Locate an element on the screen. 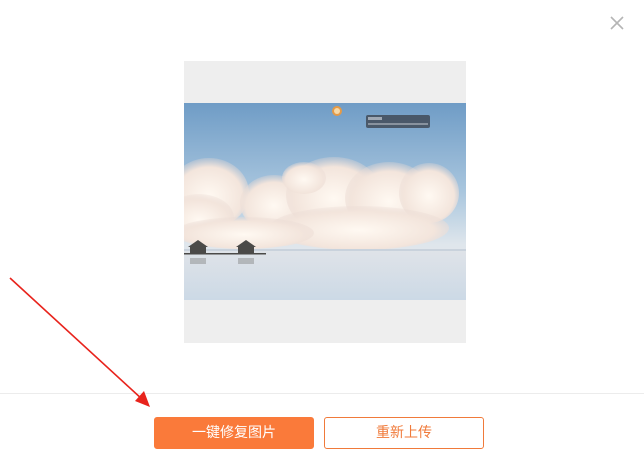 The width and height of the screenshot is (644, 471). close-button is located at coordinates (617, 23).